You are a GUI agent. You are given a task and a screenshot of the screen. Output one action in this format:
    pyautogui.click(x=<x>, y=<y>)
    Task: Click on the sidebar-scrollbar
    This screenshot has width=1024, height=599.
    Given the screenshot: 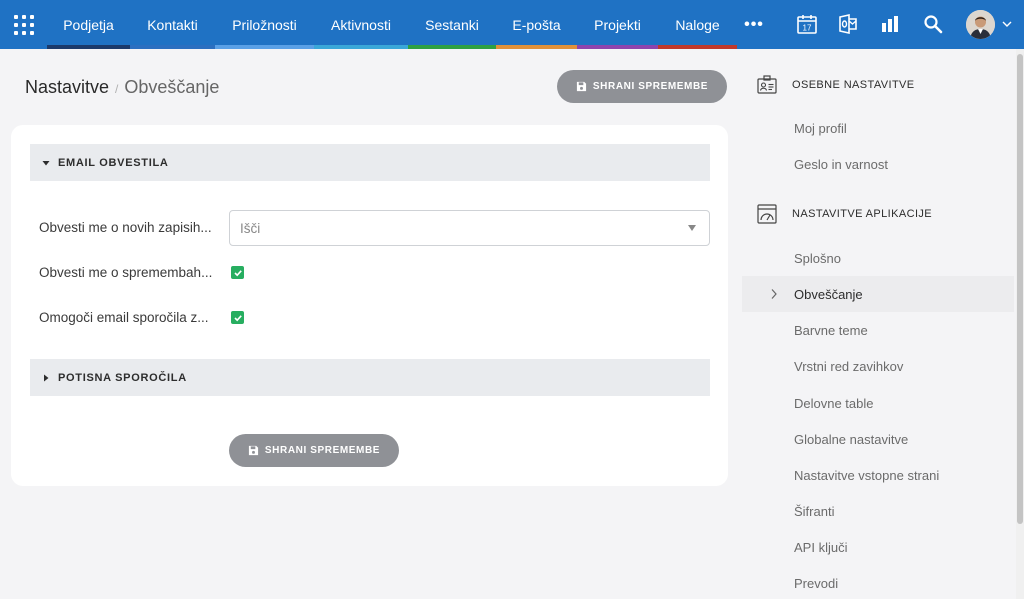 What is the action you would take?
    pyautogui.click(x=1020, y=324)
    